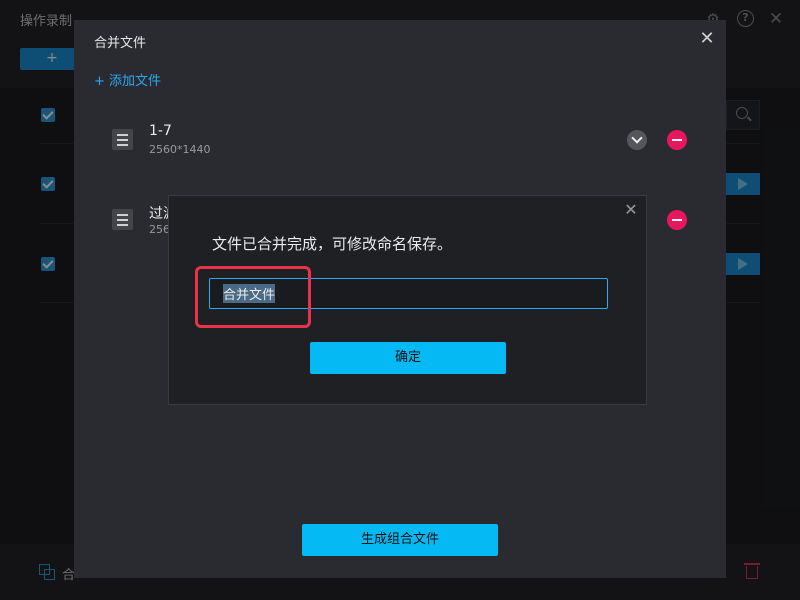 This screenshot has width=800, height=600. I want to click on file-name-input, so click(408, 293).